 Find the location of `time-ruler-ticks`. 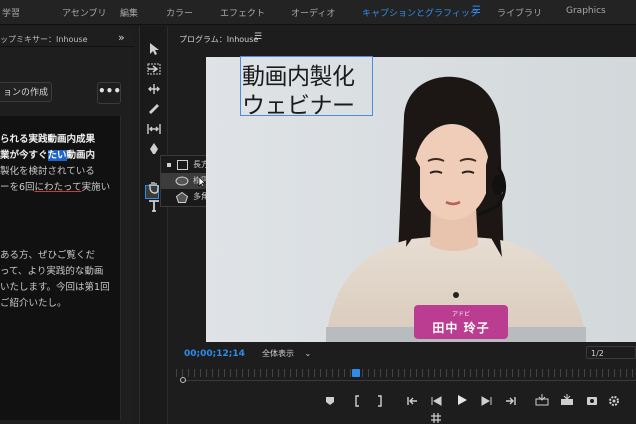

time-ruler-ticks is located at coordinates (406, 373).